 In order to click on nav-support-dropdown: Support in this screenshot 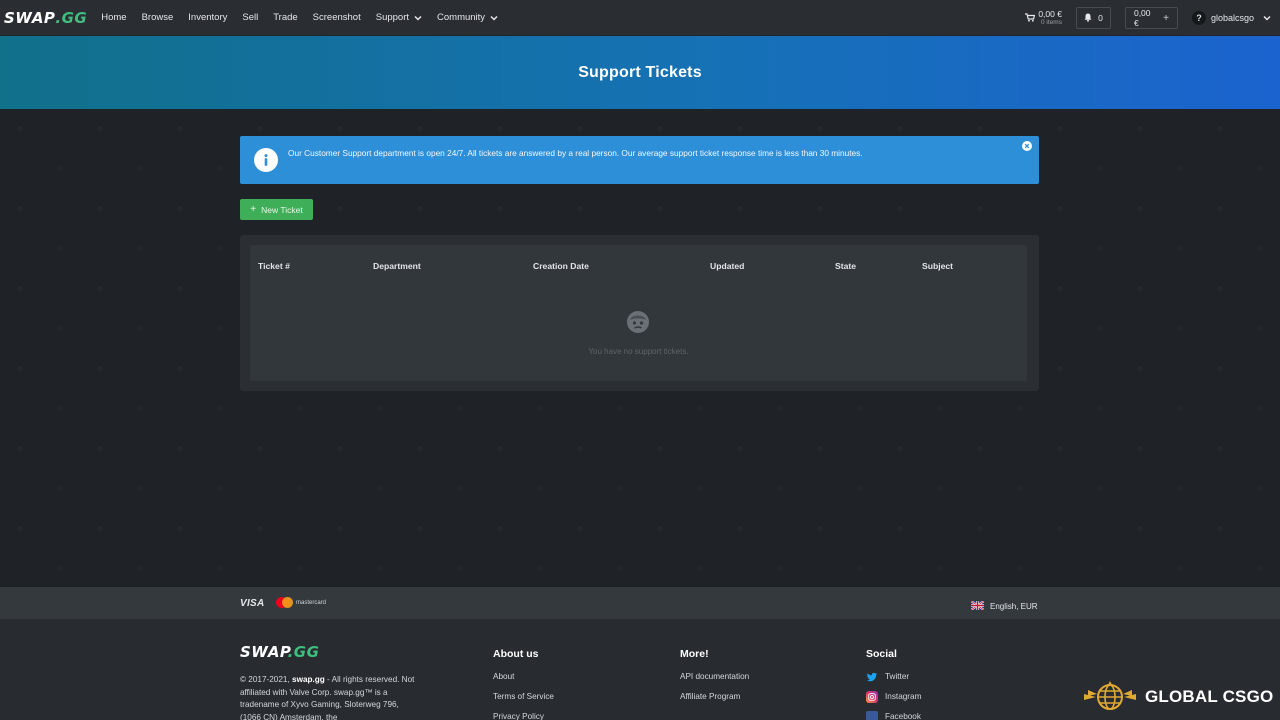, I will do `click(399, 17)`.